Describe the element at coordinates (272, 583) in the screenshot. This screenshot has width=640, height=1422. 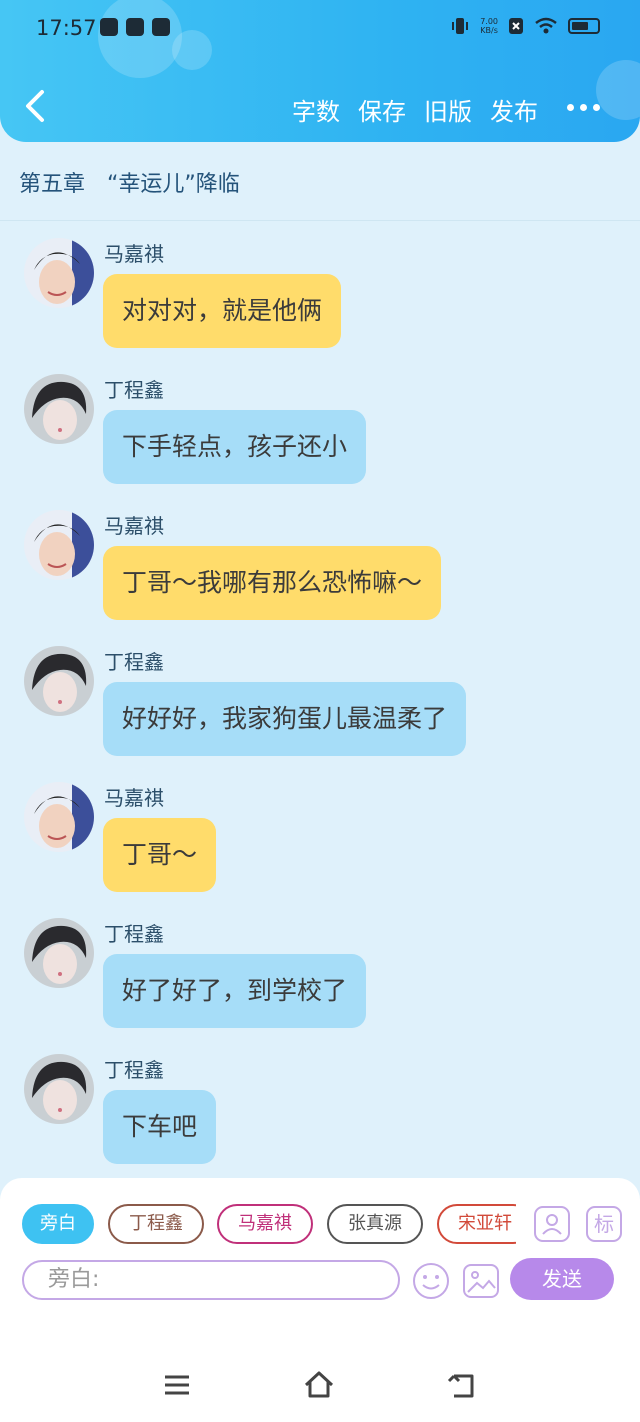
I see `message-bubble: 丁哥～我哪有那么恐怖嘛～` at that location.